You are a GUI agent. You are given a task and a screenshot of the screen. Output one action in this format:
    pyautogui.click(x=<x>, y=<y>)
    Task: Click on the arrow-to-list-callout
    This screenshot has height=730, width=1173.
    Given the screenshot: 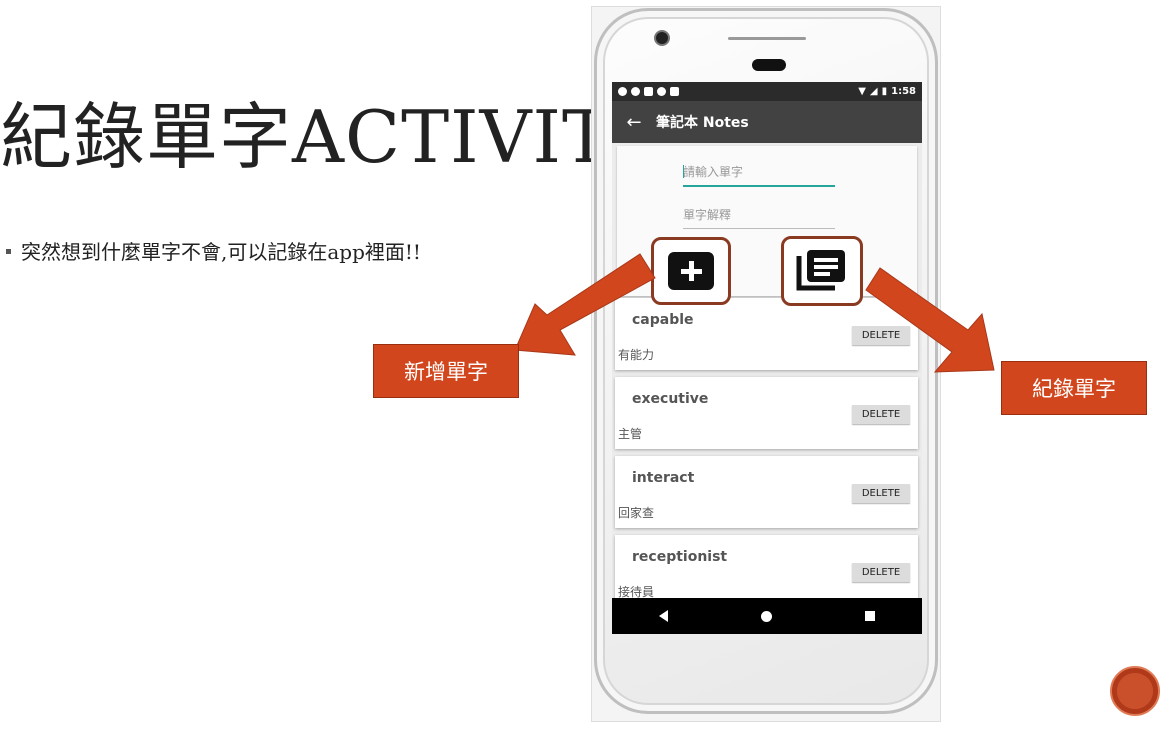 What is the action you would take?
    pyautogui.click(x=930, y=320)
    